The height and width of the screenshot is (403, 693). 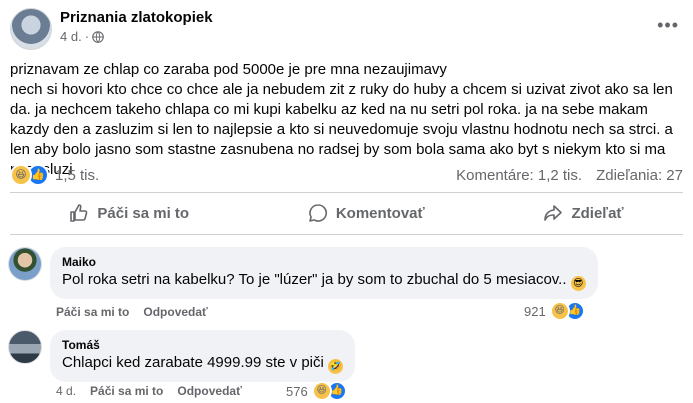 I want to click on comment-label: Komentovať, so click(x=380, y=213).